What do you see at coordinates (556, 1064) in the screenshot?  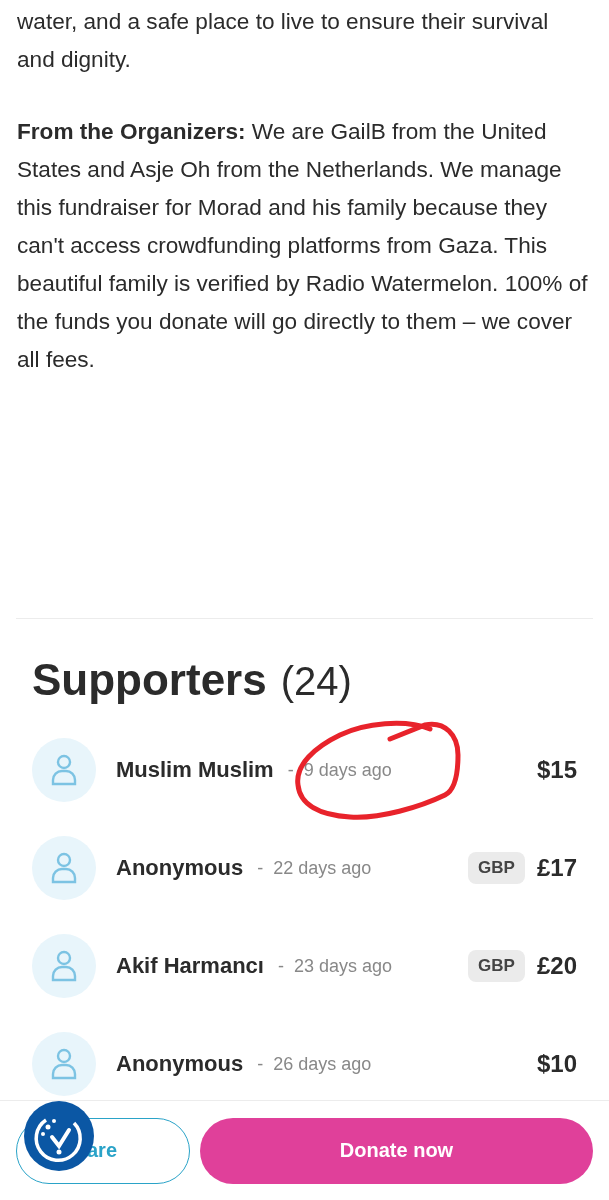 I see `donation-amount: $10` at bounding box center [556, 1064].